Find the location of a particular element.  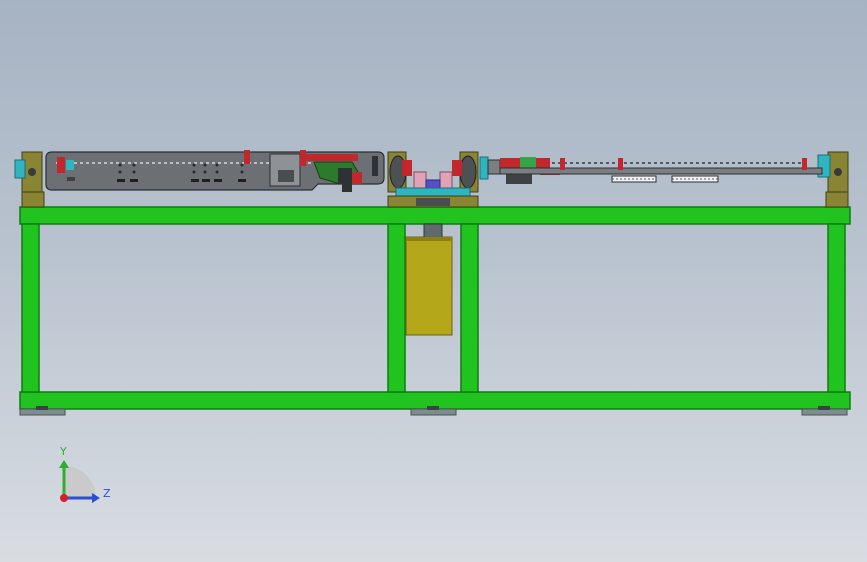

frame-left-leg is located at coordinates (30, 308).